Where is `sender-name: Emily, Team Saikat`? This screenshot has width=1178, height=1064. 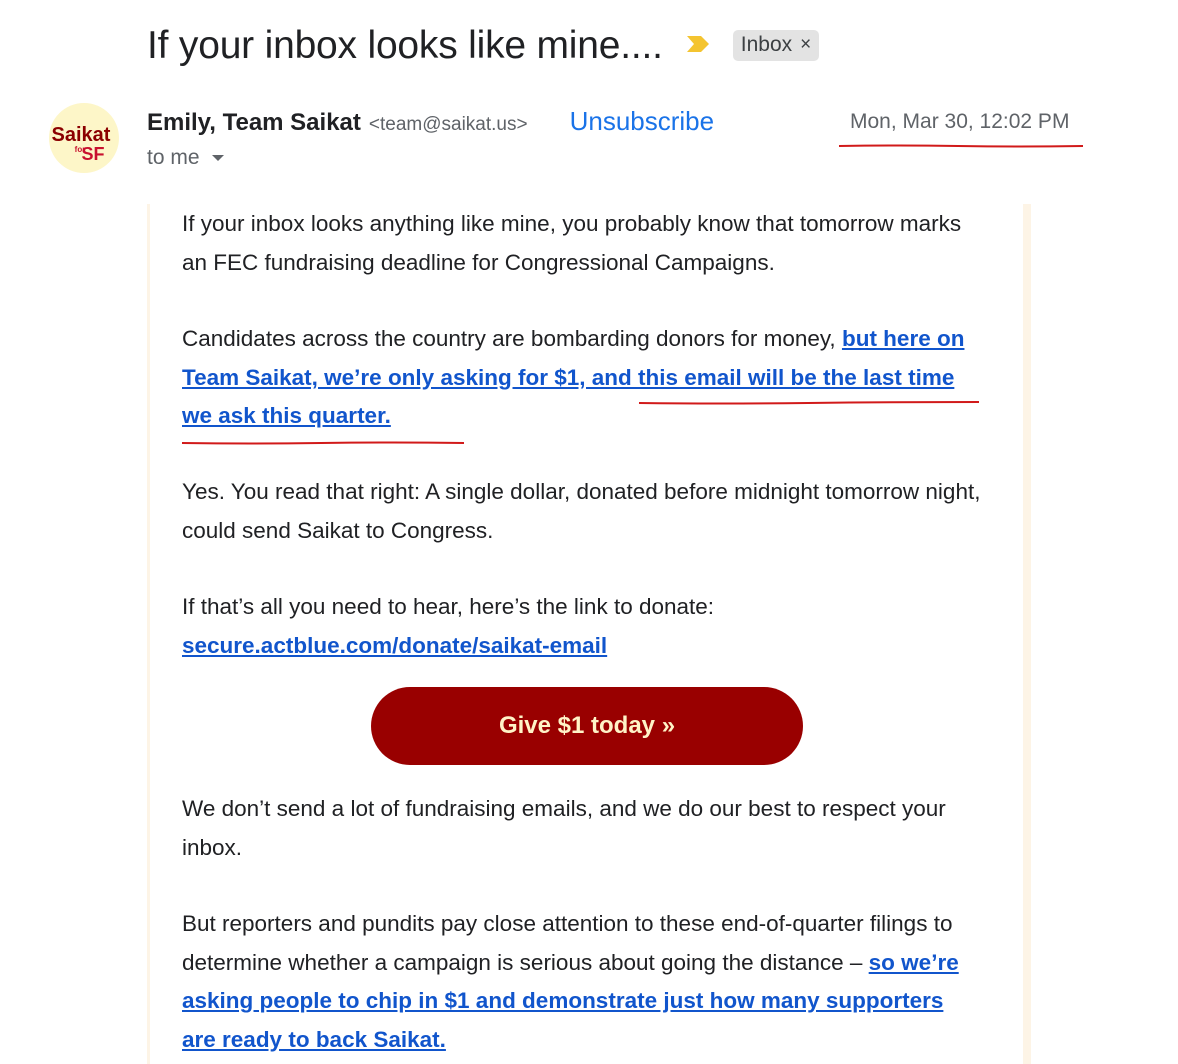
sender-name: Emily, Team Saikat is located at coordinates (254, 123).